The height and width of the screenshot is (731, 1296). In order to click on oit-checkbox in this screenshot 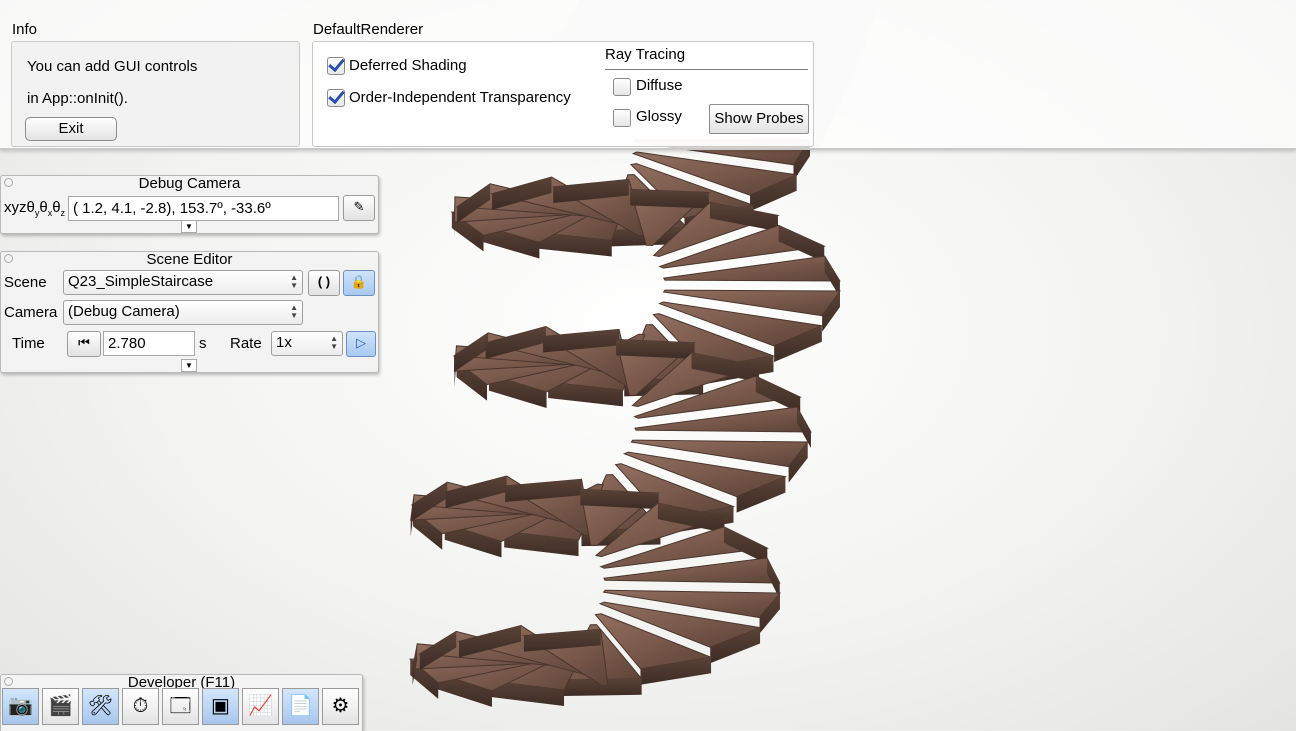, I will do `click(336, 98)`.